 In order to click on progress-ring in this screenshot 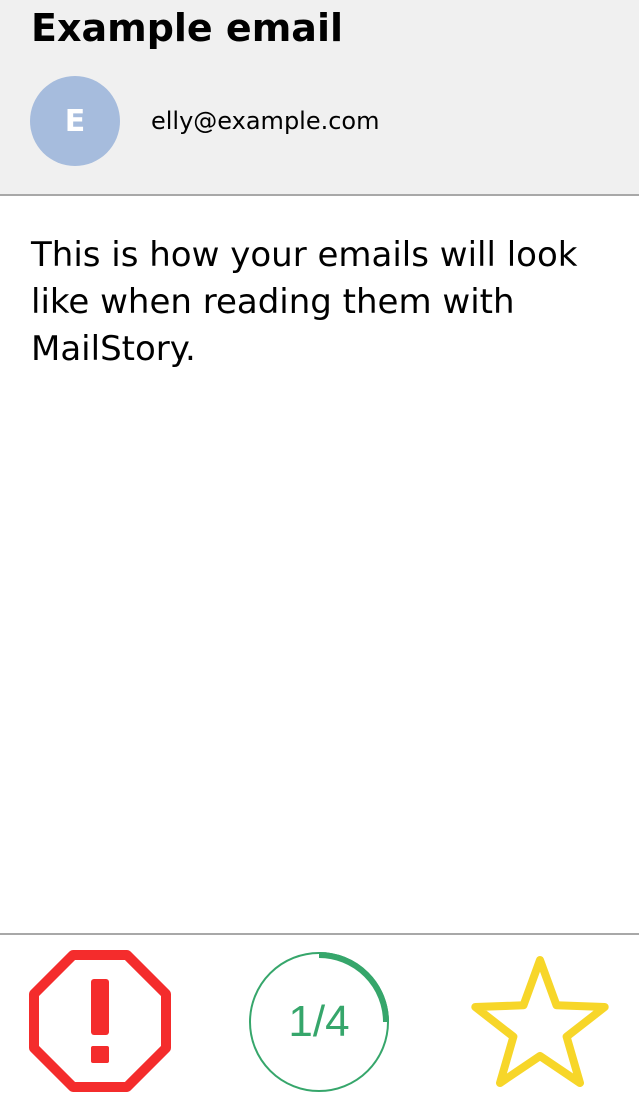, I will do `click(319, 1022)`.